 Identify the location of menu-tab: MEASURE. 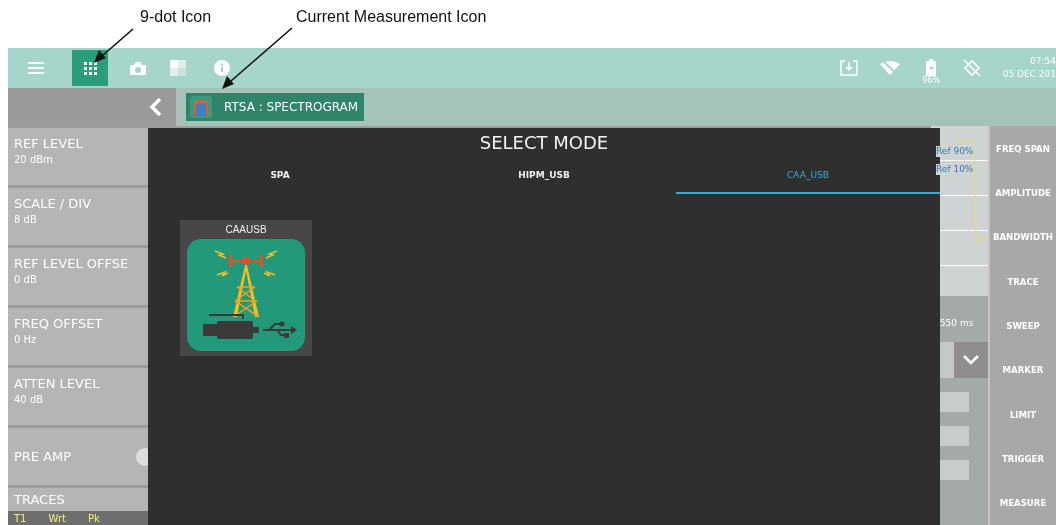
(1023, 502).